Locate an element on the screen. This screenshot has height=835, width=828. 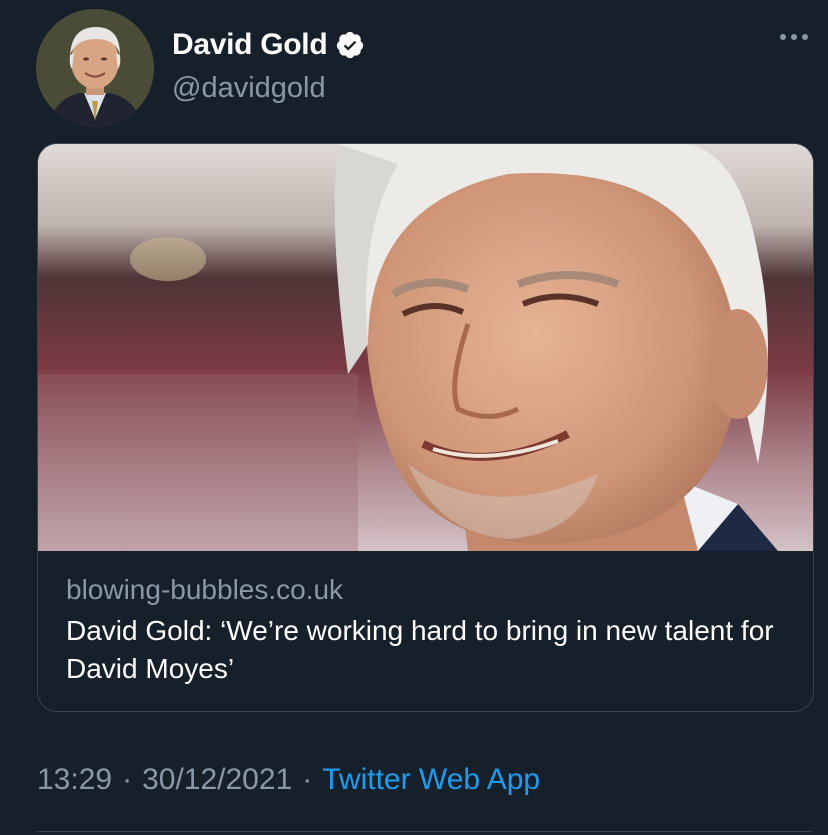
tweet-meta: 13:29 · 30/12/2021 · Twitter Web App is located at coordinates (288, 780).